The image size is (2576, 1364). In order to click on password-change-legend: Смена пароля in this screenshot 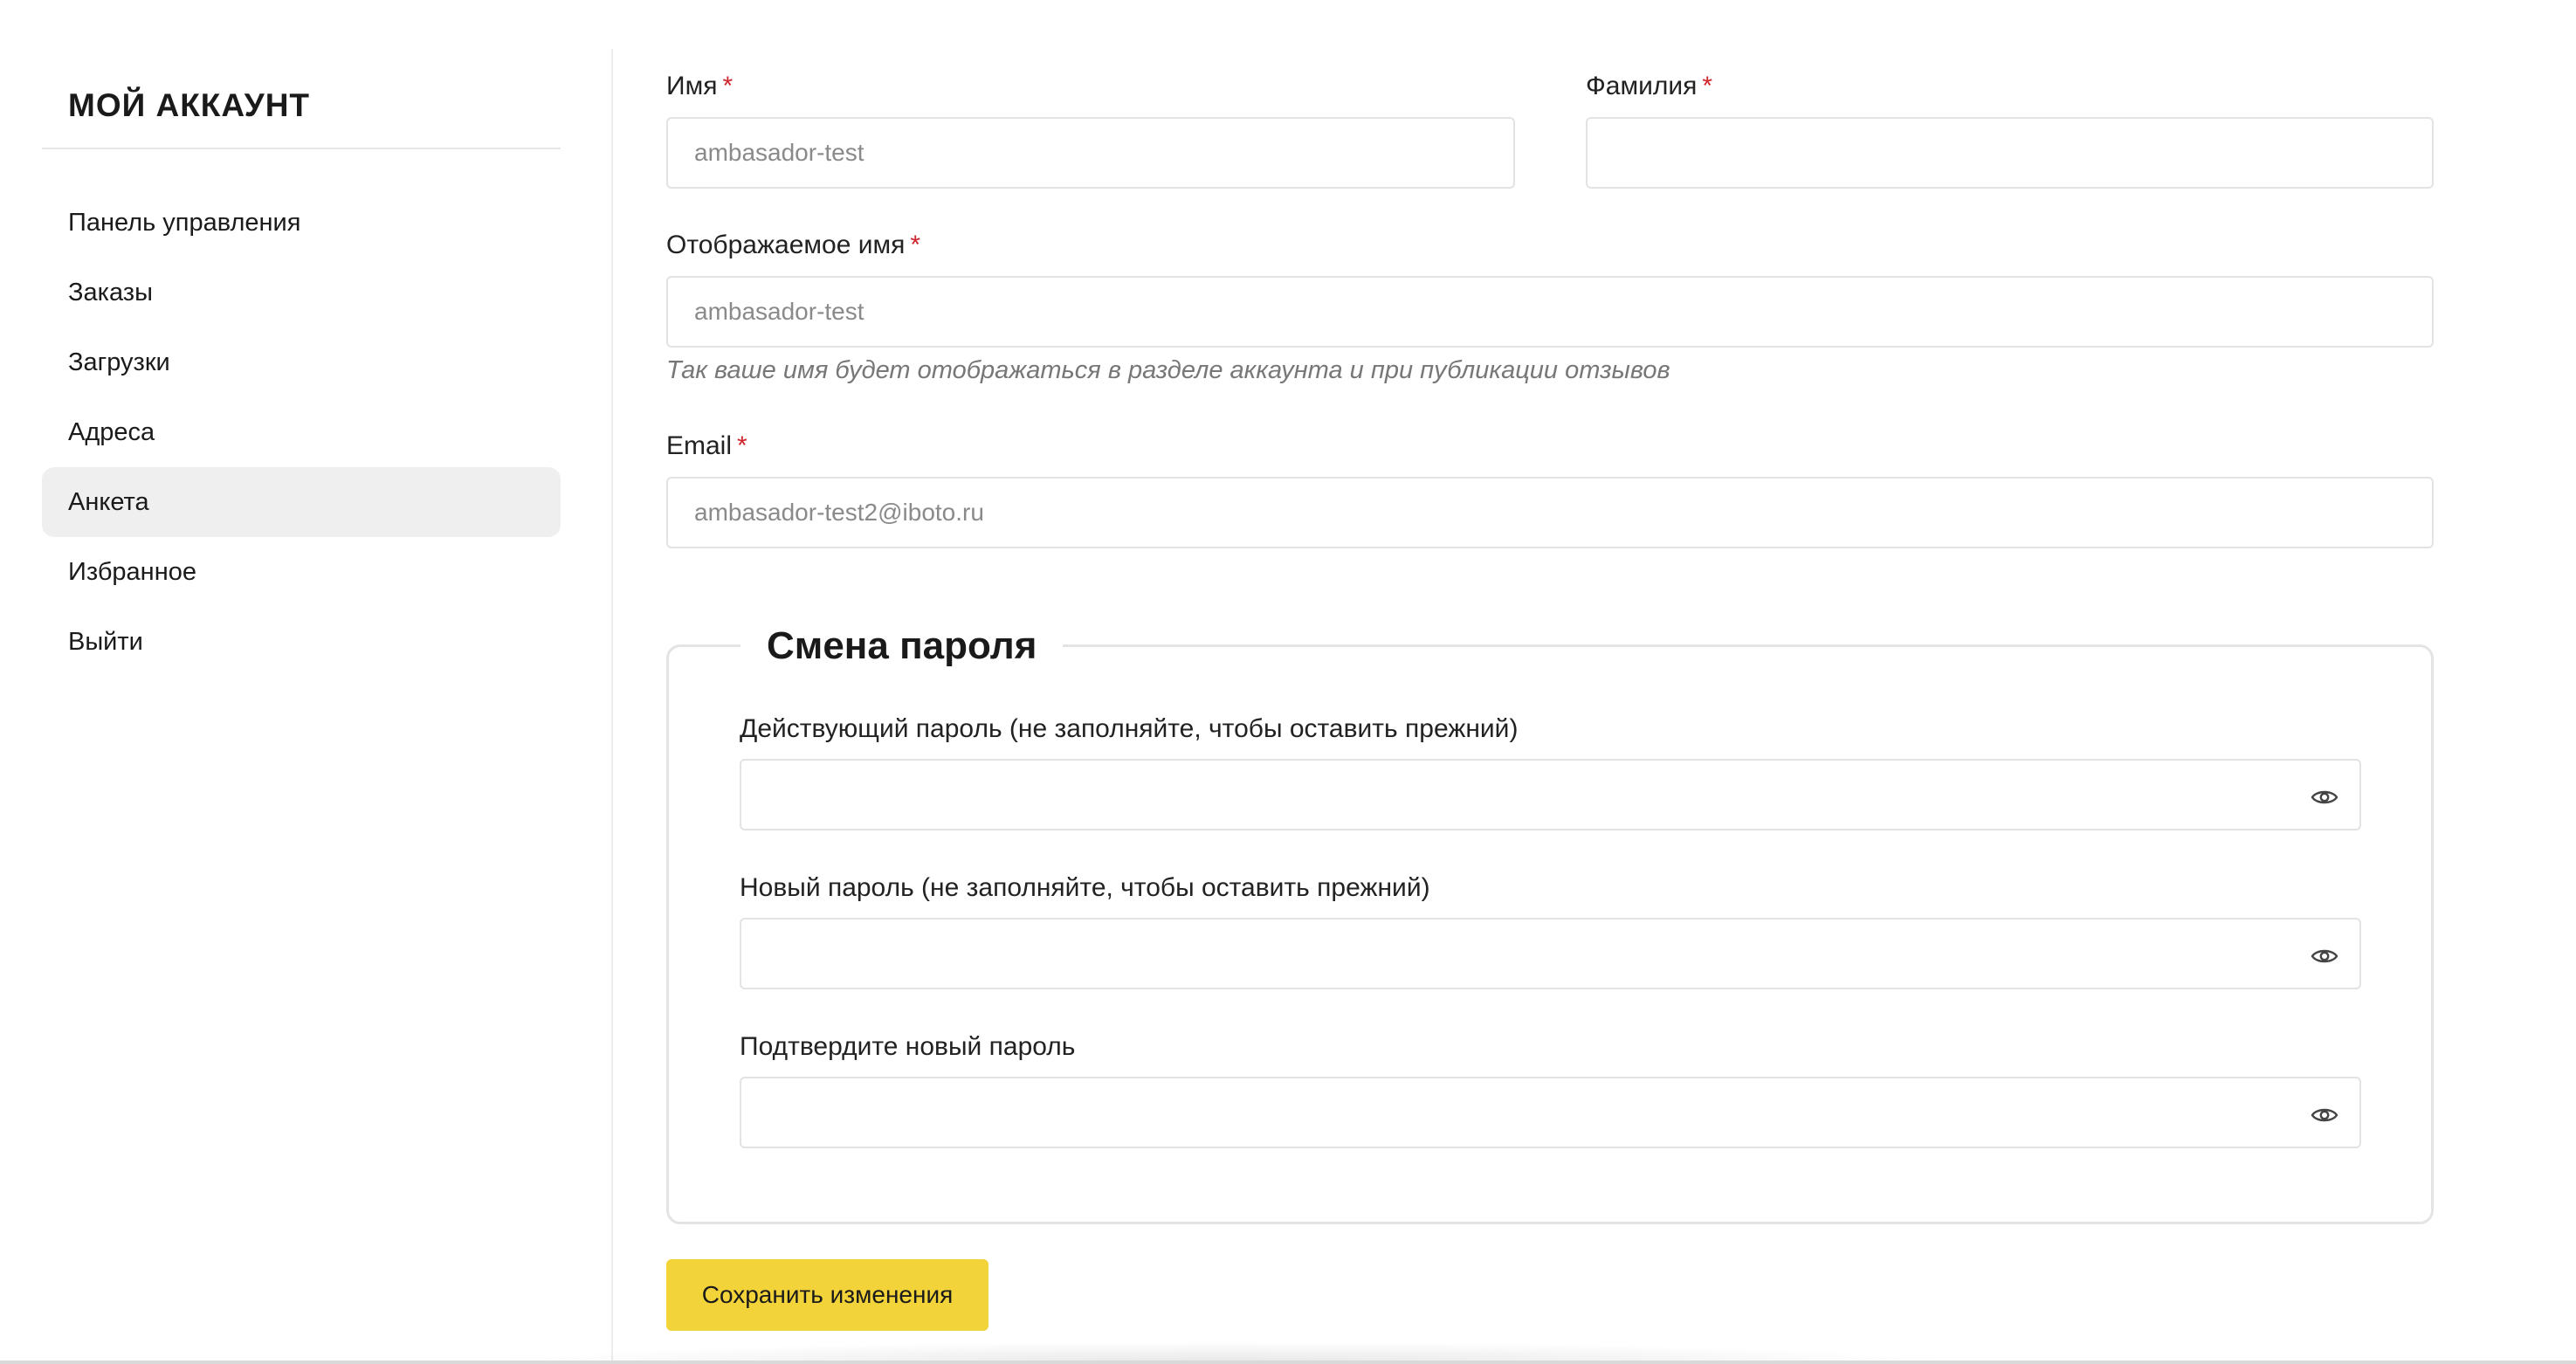, I will do `click(902, 646)`.